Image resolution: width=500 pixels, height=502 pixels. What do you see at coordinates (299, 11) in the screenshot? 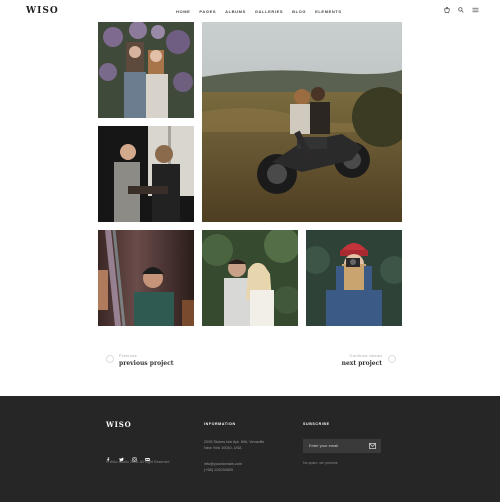
I see `nav-item-blog: BLOG` at bounding box center [299, 11].